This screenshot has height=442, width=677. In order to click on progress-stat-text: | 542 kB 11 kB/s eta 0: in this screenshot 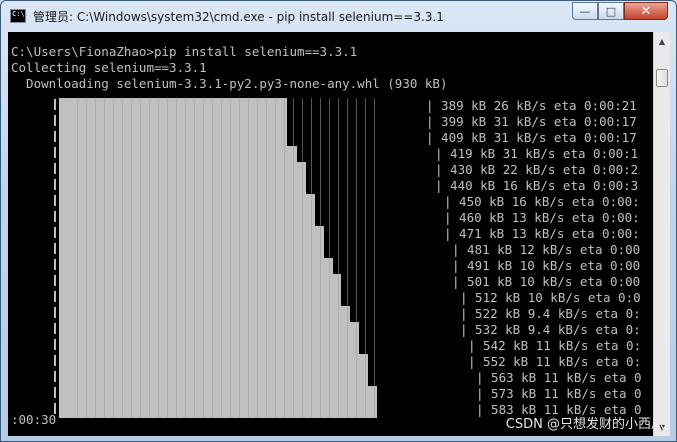, I will do `click(555, 345)`.